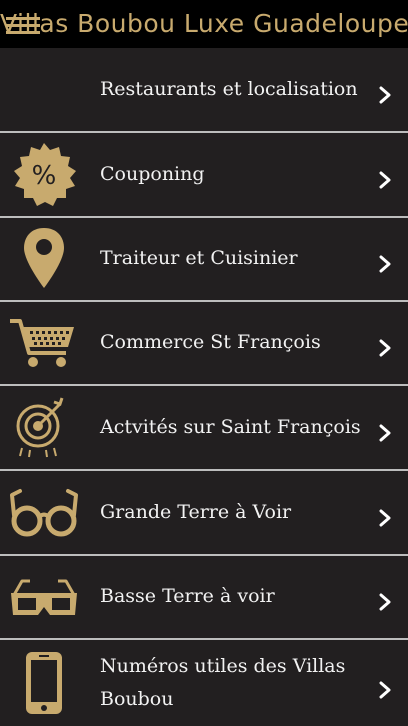 Image resolution: width=408 pixels, height=726 pixels. Describe the element at coordinates (199, 258) in the screenshot. I see `menu-item-label: Traiteur et Cuisinier` at that location.